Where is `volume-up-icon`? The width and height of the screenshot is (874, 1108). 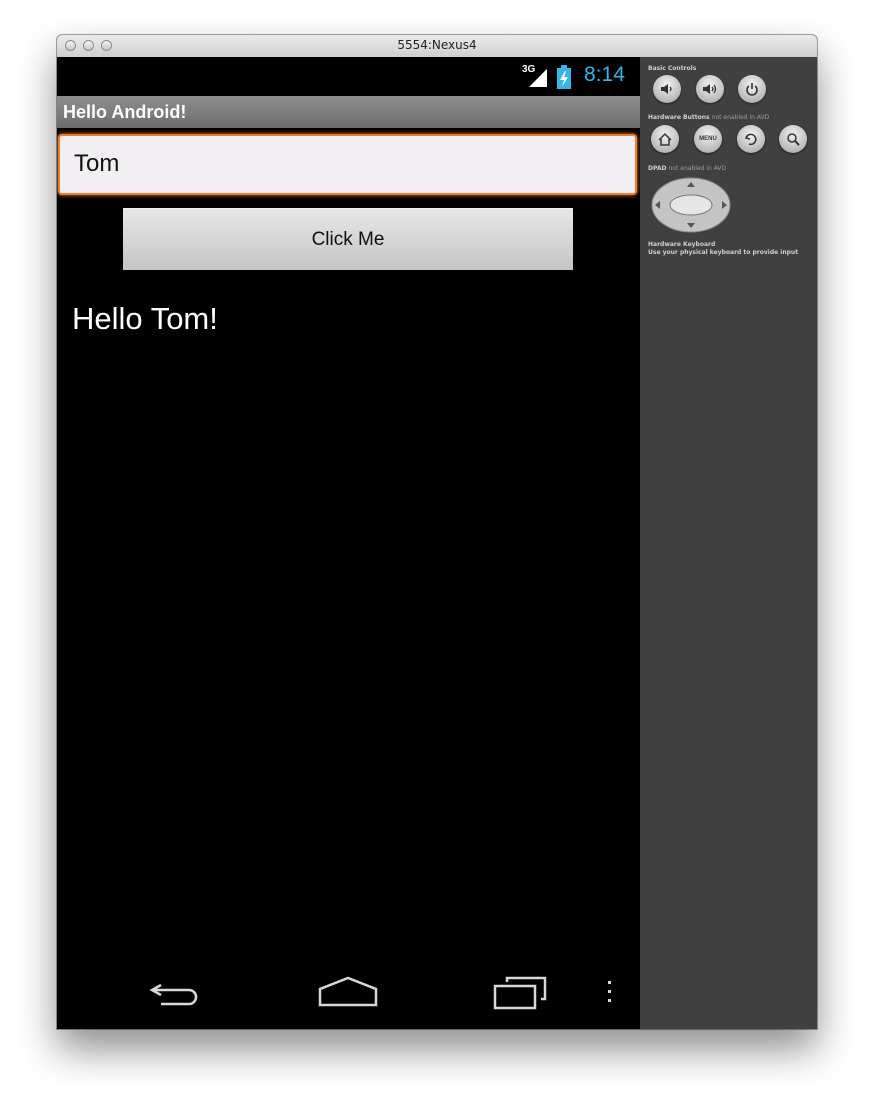 volume-up-icon is located at coordinates (710, 89).